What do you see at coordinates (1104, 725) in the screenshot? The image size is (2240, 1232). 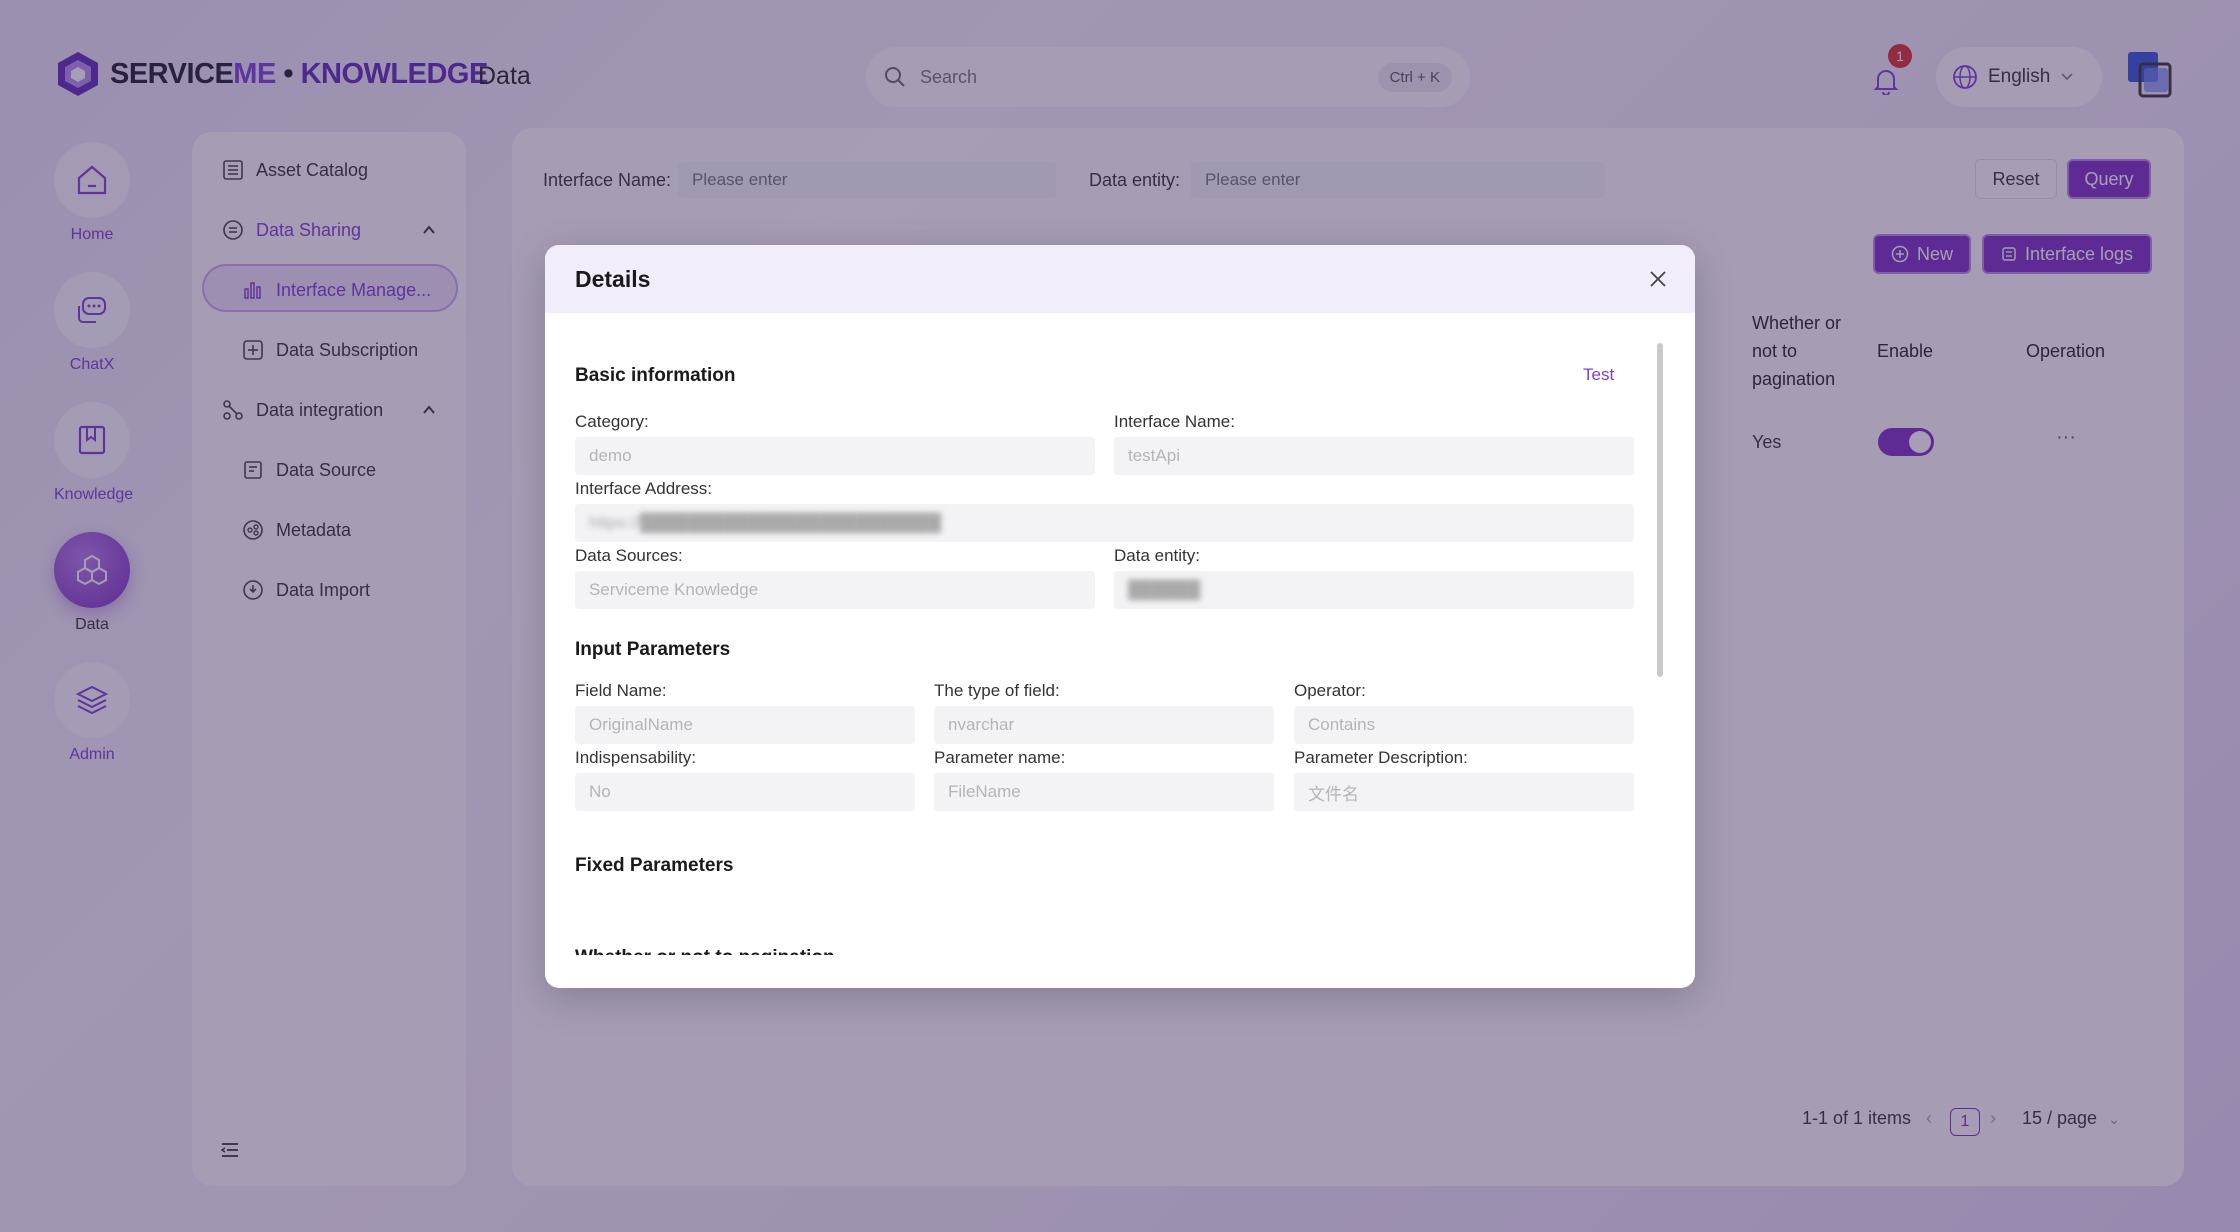 I see `field-type-field: nvarchar` at bounding box center [1104, 725].